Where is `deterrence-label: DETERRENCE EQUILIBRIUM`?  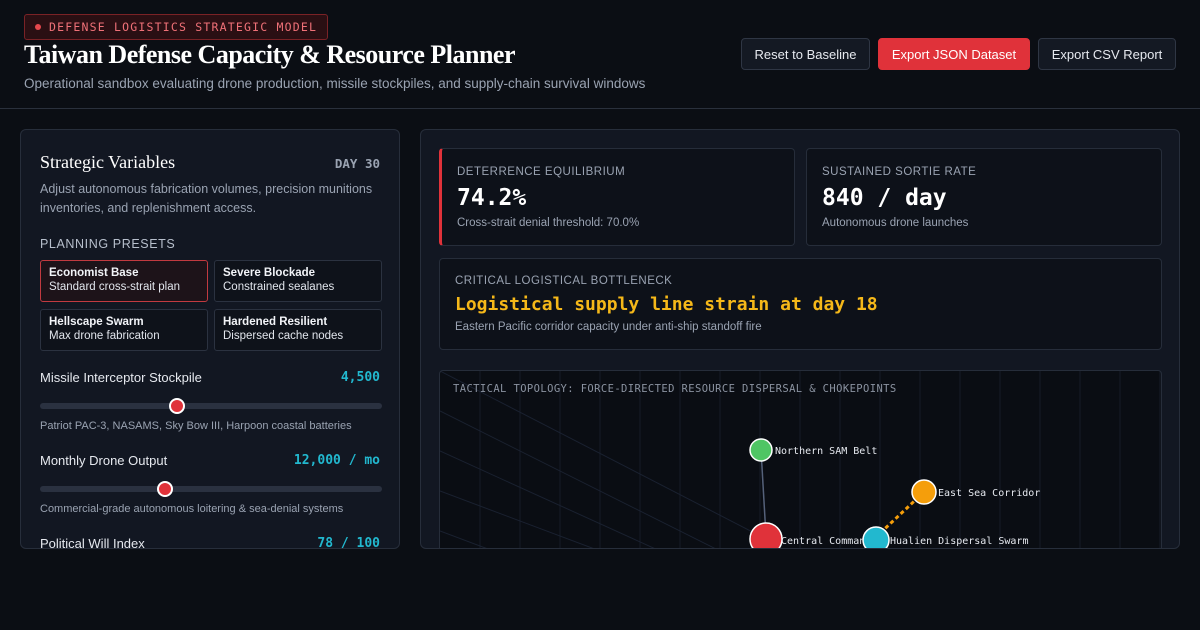 deterrence-label: DETERRENCE EQUILIBRIUM is located at coordinates (541, 172).